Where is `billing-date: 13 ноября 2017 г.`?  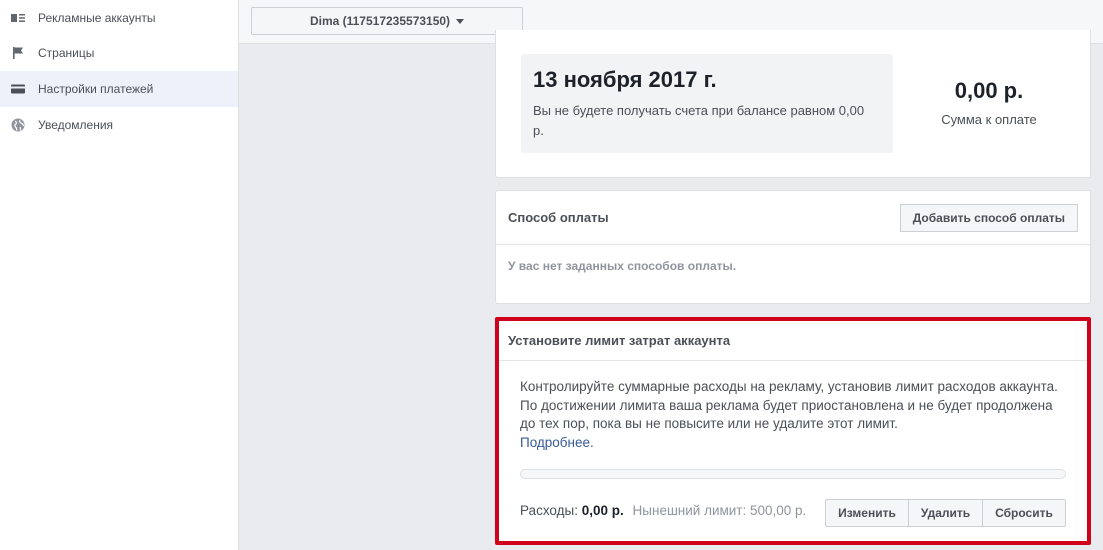 billing-date: 13 ноября 2017 г. is located at coordinates (625, 79).